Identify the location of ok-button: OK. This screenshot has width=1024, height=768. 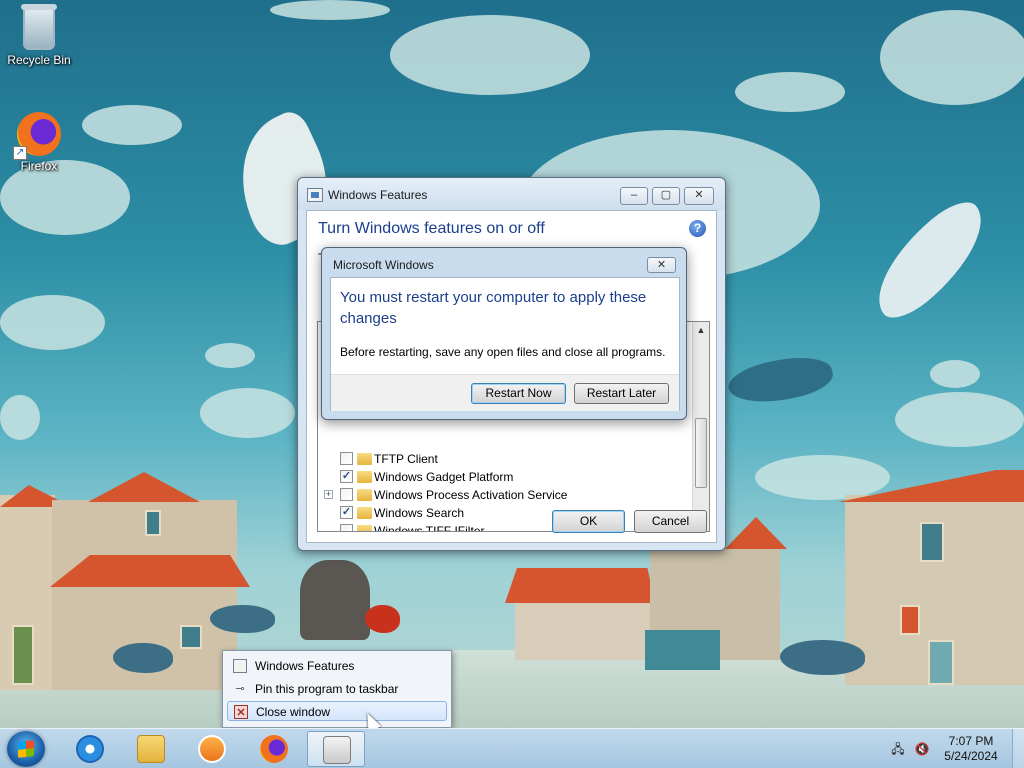
(588, 521).